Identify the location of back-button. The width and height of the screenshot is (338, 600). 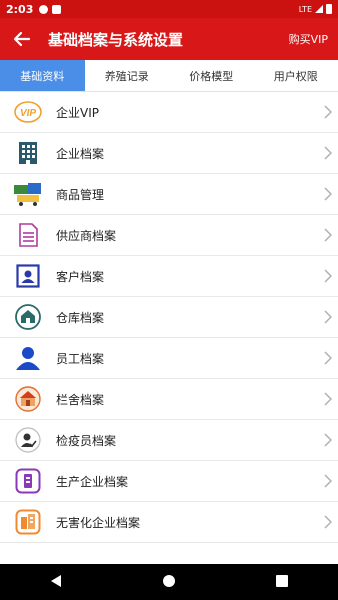
(22, 39).